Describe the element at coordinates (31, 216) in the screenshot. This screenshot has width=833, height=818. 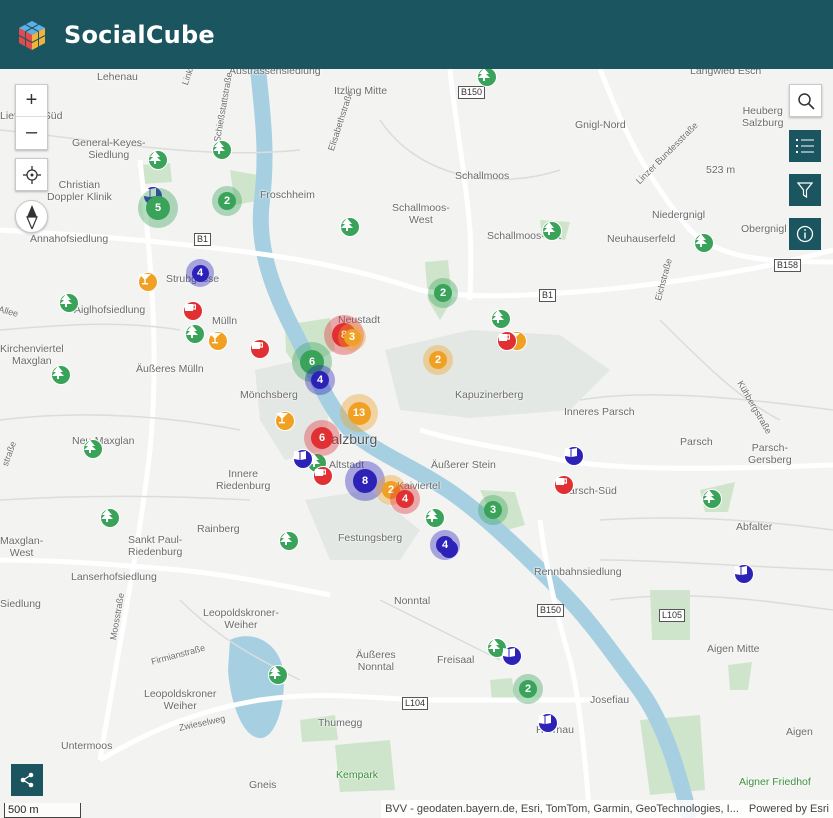
I see `compass-button` at that location.